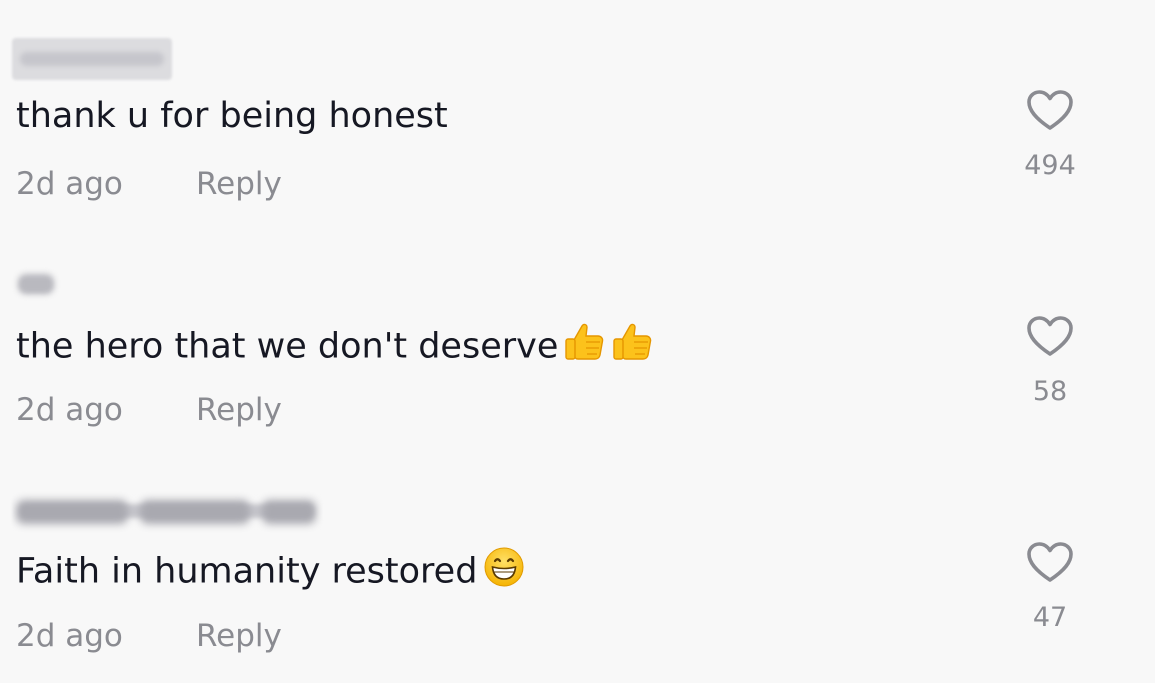 The width and height of the screenshot is (1155, 683). I want to click on like-count: 58, so click(1050, 391).